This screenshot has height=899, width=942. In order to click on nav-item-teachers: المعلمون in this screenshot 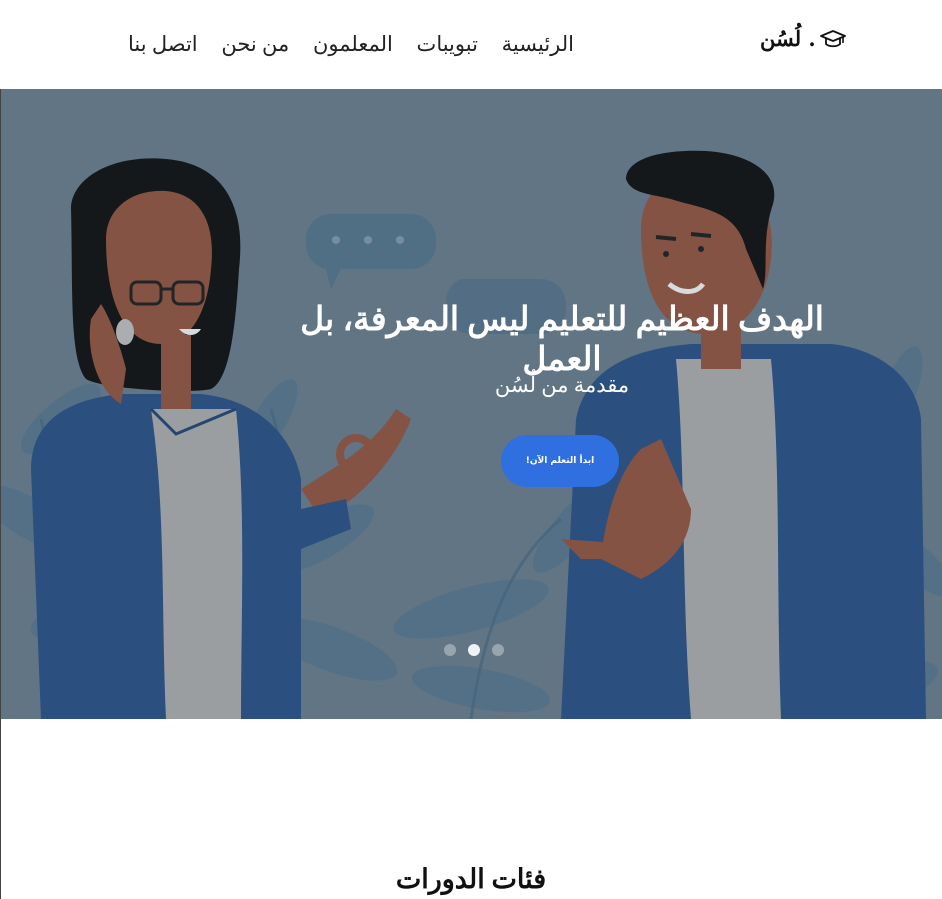, I will do `click(353, 44)`.